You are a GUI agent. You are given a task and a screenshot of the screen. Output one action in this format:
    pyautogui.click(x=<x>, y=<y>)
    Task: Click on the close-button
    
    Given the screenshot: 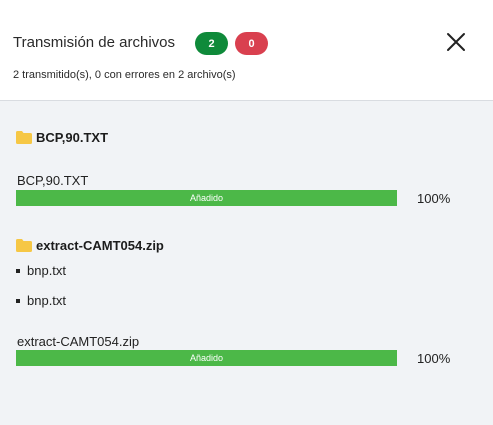 What is the action you would take?
    pyautogui.click(x=456, y=42)
    